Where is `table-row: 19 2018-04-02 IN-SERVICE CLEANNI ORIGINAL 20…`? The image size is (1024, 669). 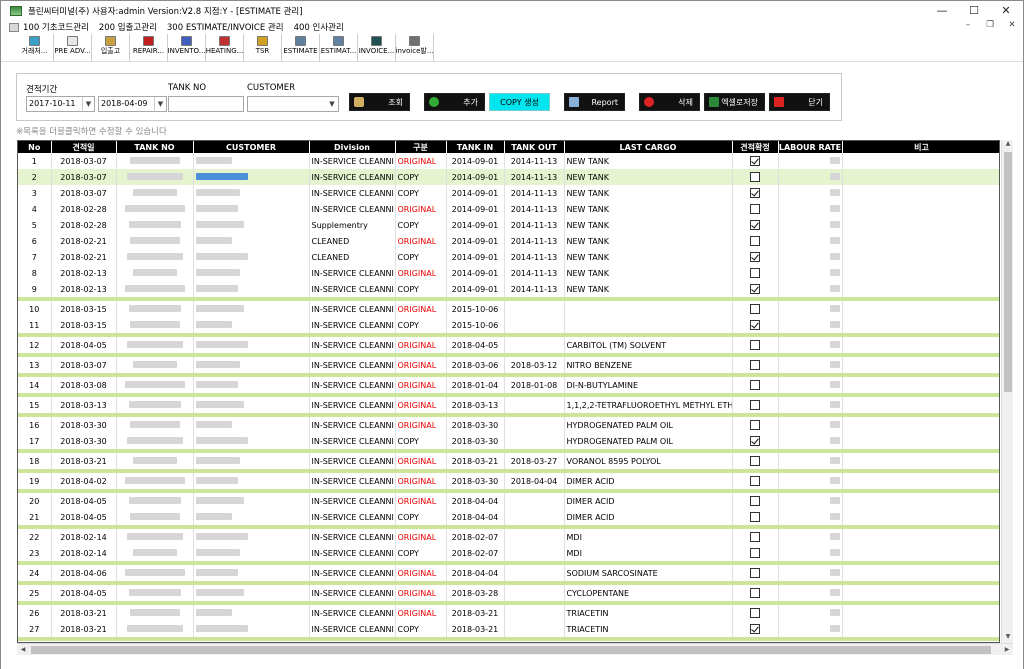
table-row: 19 2018-04-02 IN-SERVICE CLEANNI ORIGINAL 20… is located at coordinates (508, 481).